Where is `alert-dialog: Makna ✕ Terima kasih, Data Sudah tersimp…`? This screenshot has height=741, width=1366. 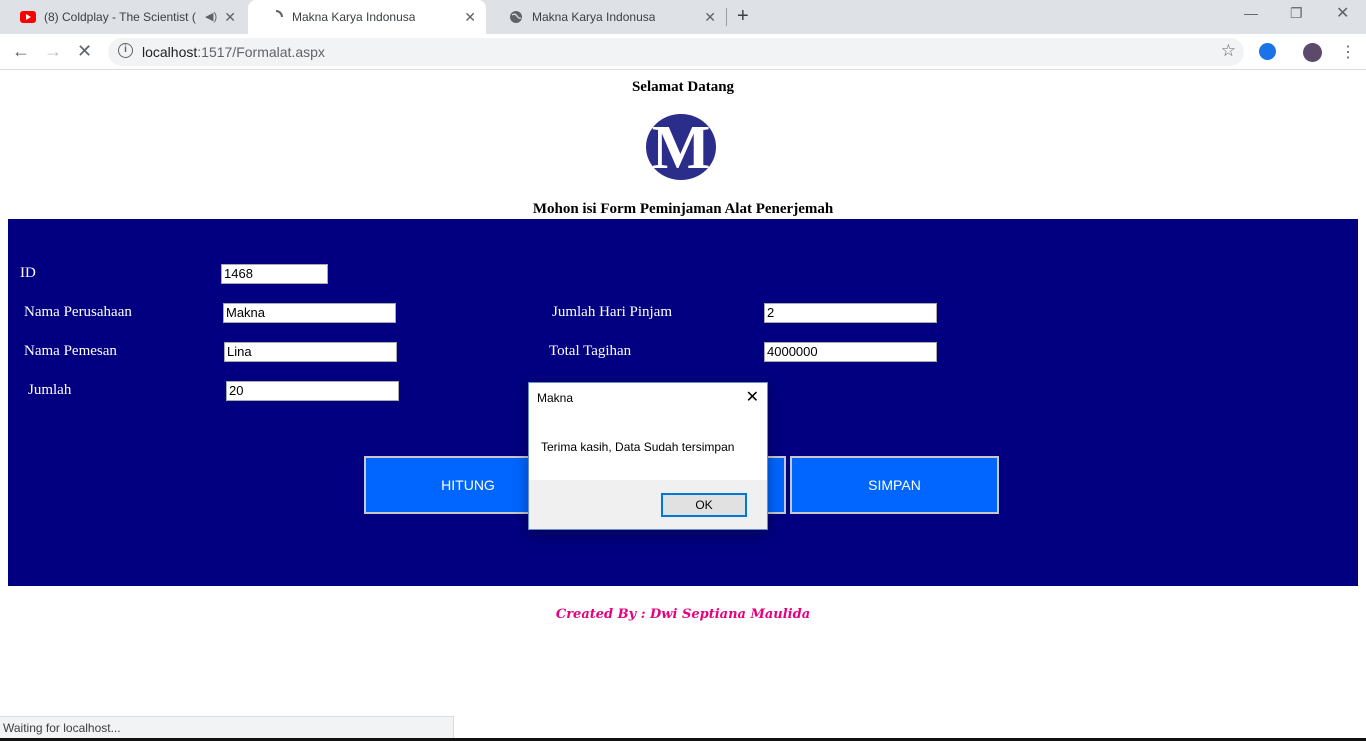 alert-dialog: Makna ✕ Terima kasih, Data Sudah tersimp… is located at coordinates (648, 456).